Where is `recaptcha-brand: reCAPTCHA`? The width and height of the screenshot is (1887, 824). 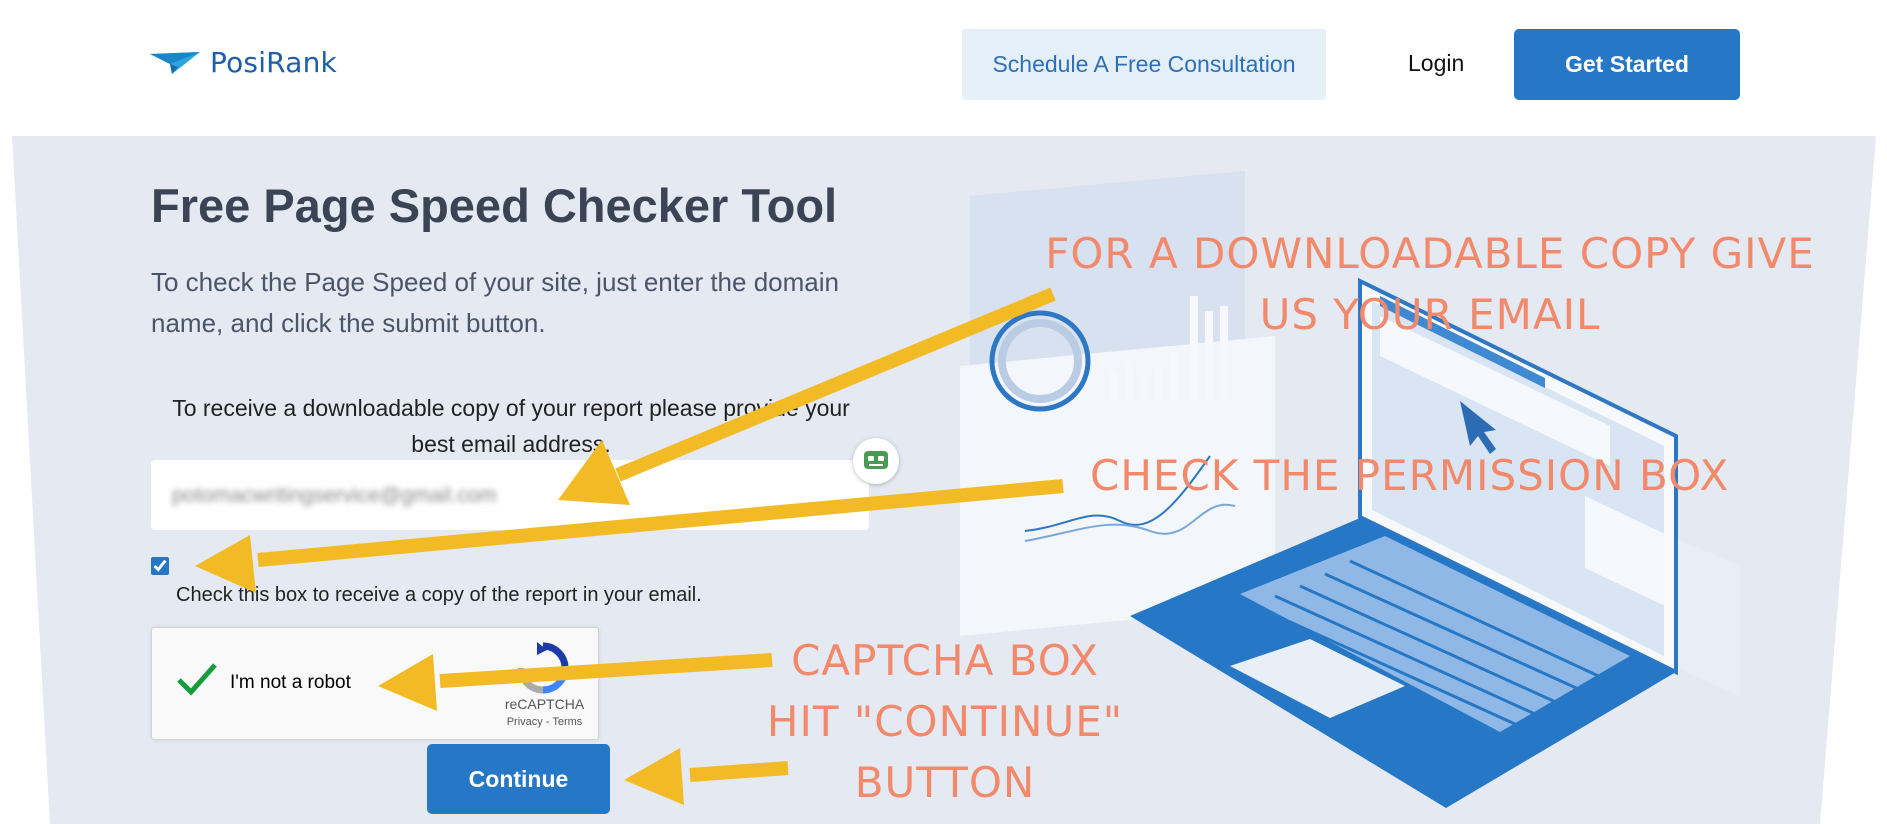 recaptcha-brand: reCAPTCHA is located at coordinates (544, 704).